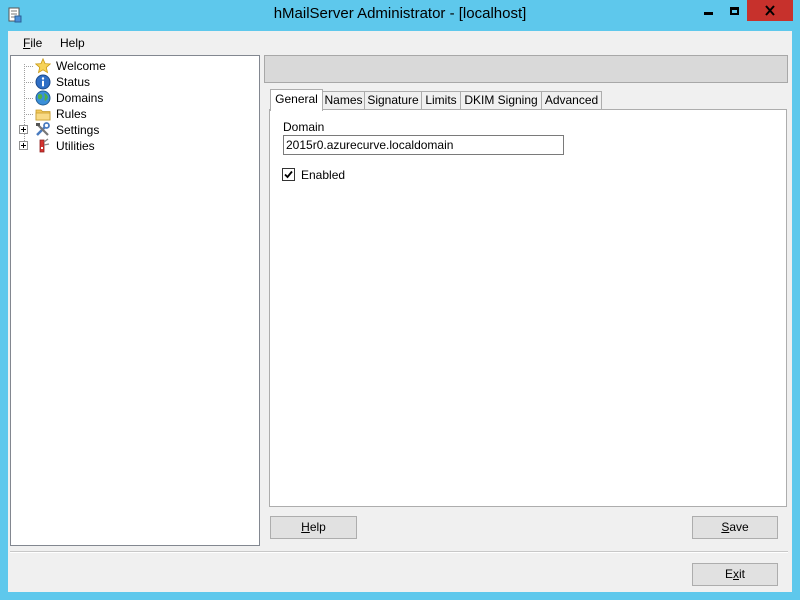 Image resolution: width=800 pixels, height=600 pixels. I want to click on maximize-button, so click(734, 10).